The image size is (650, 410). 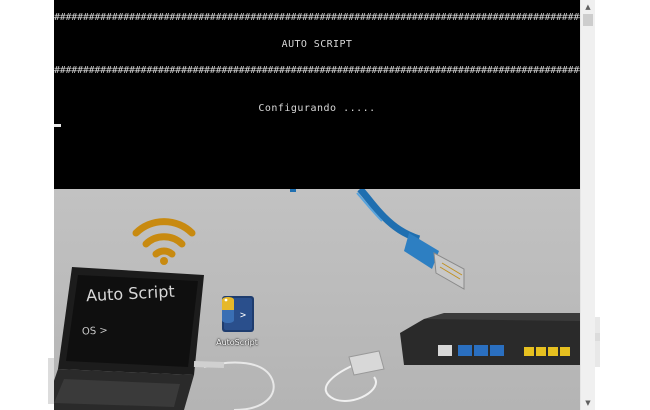 What do you see at coordinates (57, 125) in the screenshot?
I see `console-cursor` at bounding box center [57, 125].